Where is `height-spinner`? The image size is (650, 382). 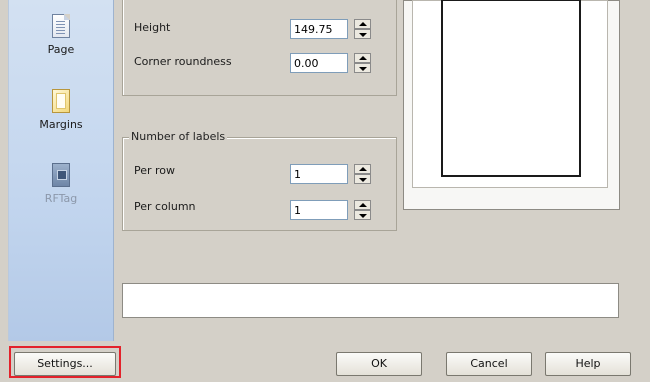
height-spinner is located at coordinates (362, 29).